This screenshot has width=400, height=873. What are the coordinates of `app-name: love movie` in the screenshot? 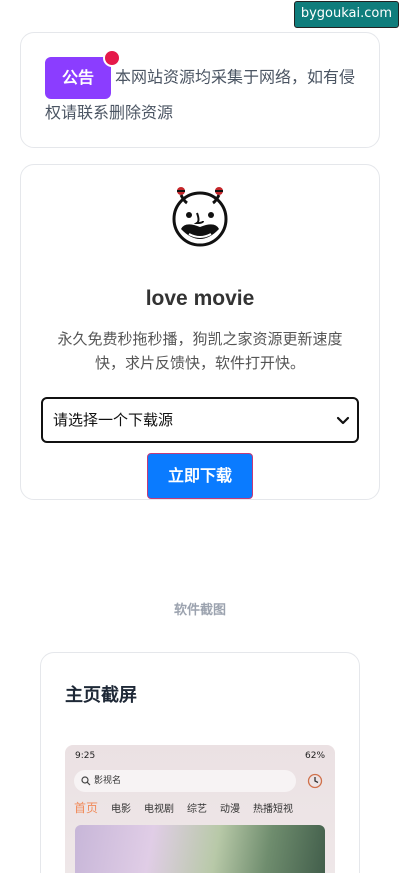 It's located at (200, 298).